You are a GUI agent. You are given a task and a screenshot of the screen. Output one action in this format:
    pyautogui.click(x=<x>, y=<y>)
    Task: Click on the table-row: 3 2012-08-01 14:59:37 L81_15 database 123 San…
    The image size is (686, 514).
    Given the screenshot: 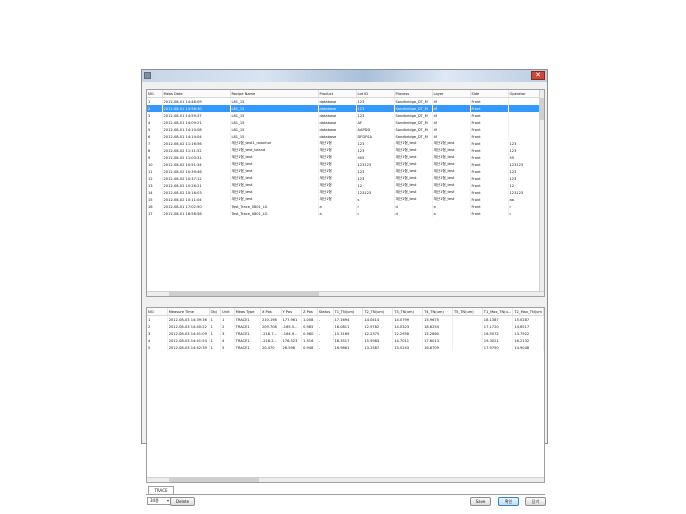 What is the action you would take?
    pyautogui.click(x=344, y=115)
    